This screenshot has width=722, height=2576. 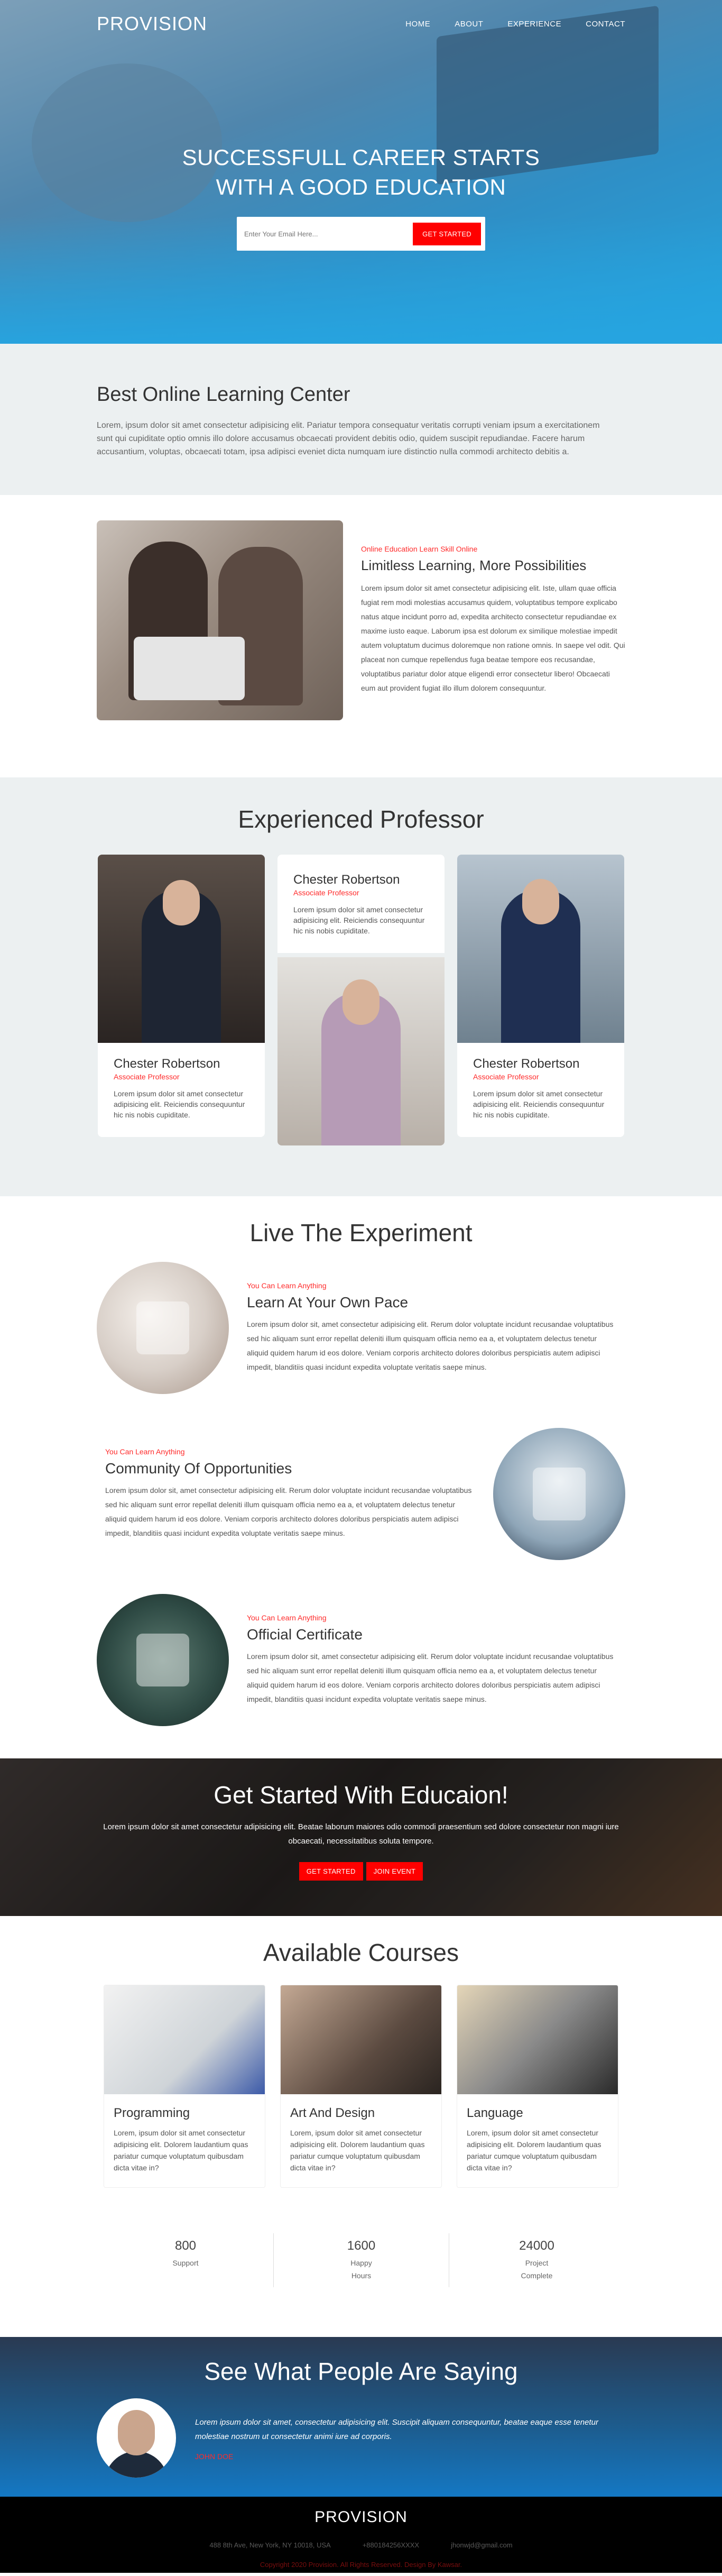 I want to click on footer-phone: +880184256XXXX, so click(x=391, y=2545).